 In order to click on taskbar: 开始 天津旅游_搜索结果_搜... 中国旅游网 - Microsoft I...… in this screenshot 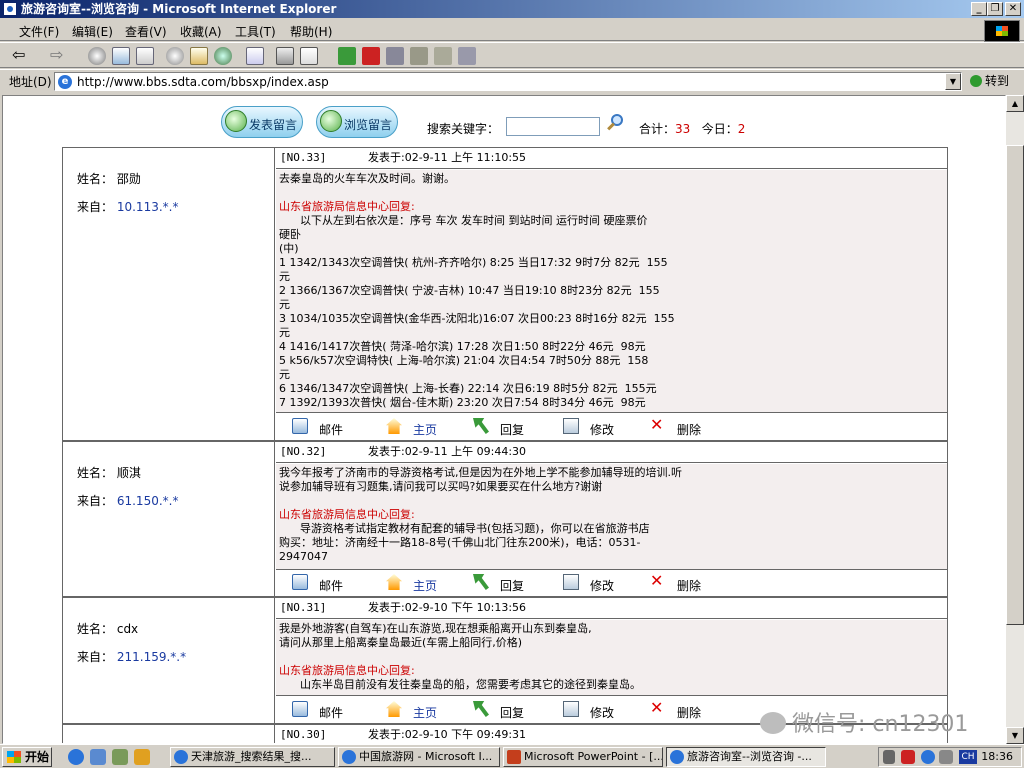, I will do `click(512, 756)`.